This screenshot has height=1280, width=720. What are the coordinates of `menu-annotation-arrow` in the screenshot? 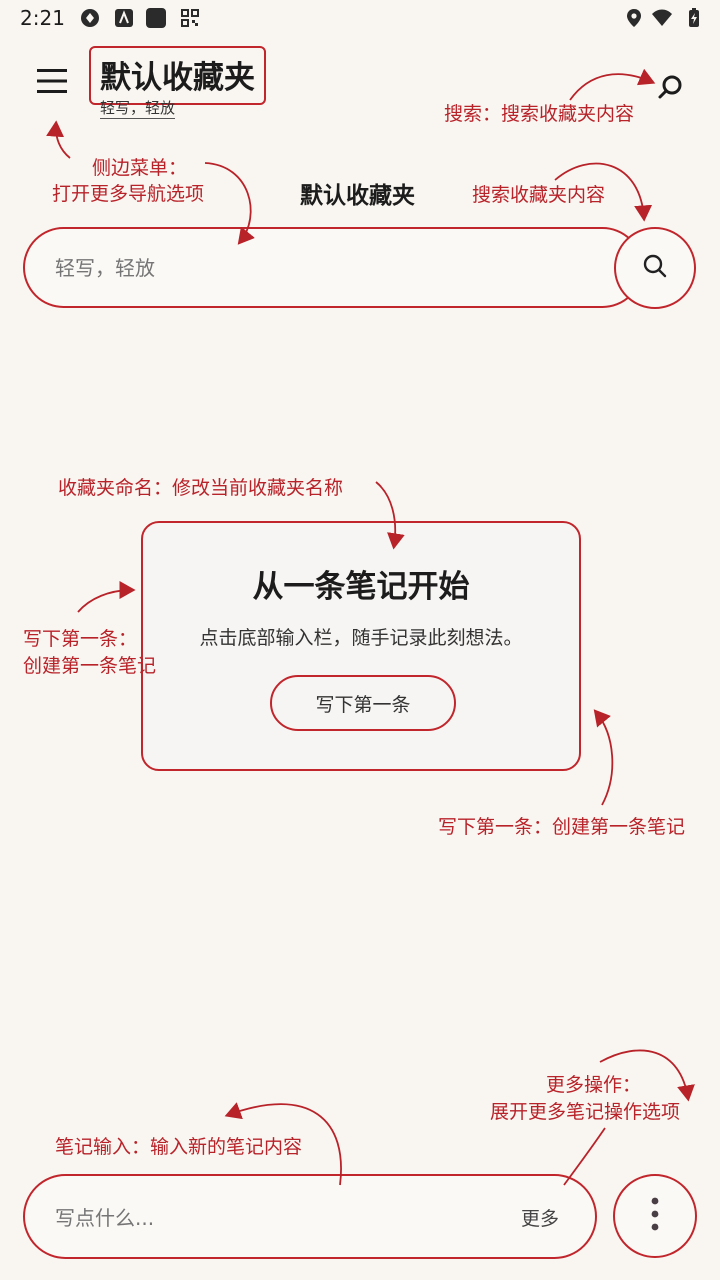 It's located at (58, 139).